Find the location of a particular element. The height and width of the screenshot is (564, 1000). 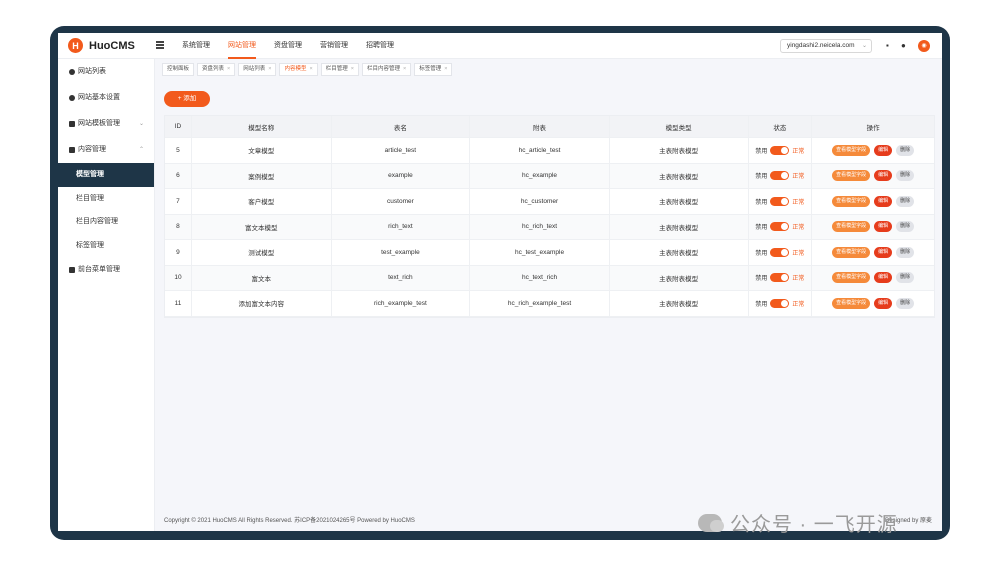

tab-site-list: 网站列表 × is located at coordinates (257, 69).